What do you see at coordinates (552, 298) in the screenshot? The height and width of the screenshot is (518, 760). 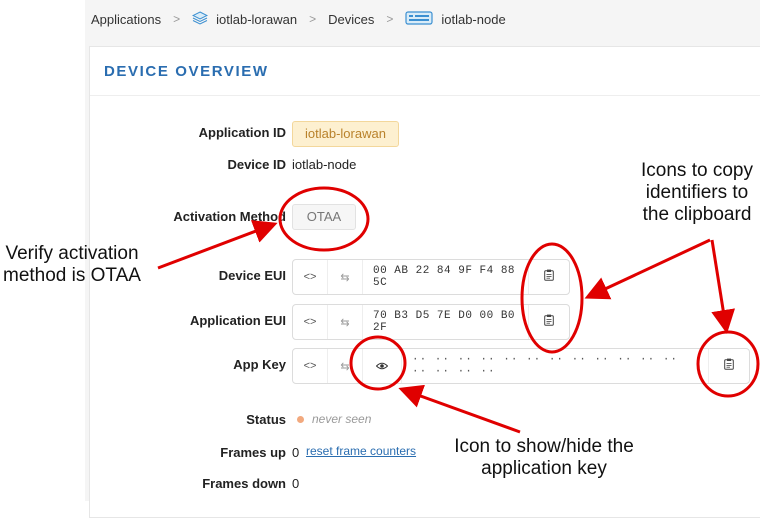 I see `copy-icons-highlight-circle` at bounding box center [552, 298].